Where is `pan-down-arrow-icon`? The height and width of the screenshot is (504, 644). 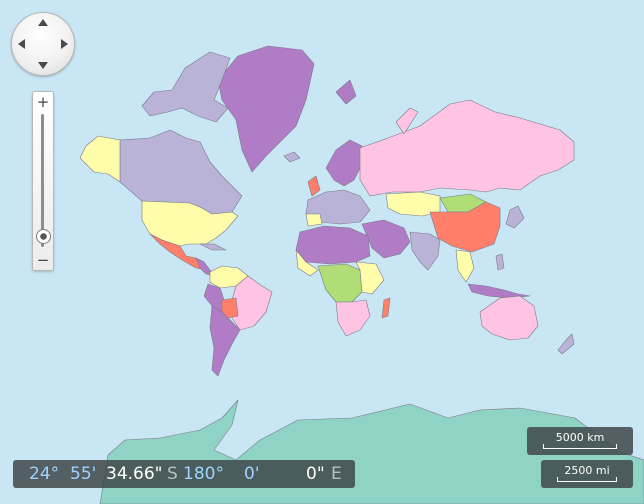 pan-down-arrow-icon is located at coordinates (43, 65).